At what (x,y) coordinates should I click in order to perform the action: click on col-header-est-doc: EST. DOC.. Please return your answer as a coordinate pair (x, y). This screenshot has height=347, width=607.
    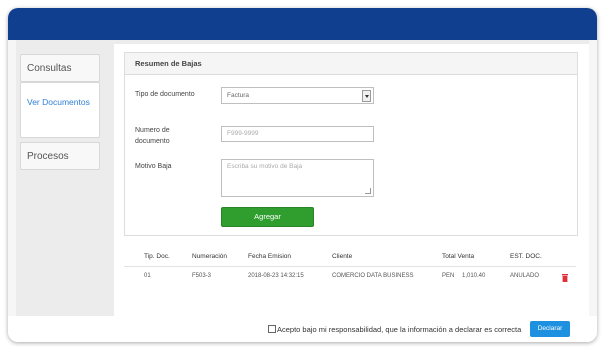
    Looking at the image, I should click on (526, 256).